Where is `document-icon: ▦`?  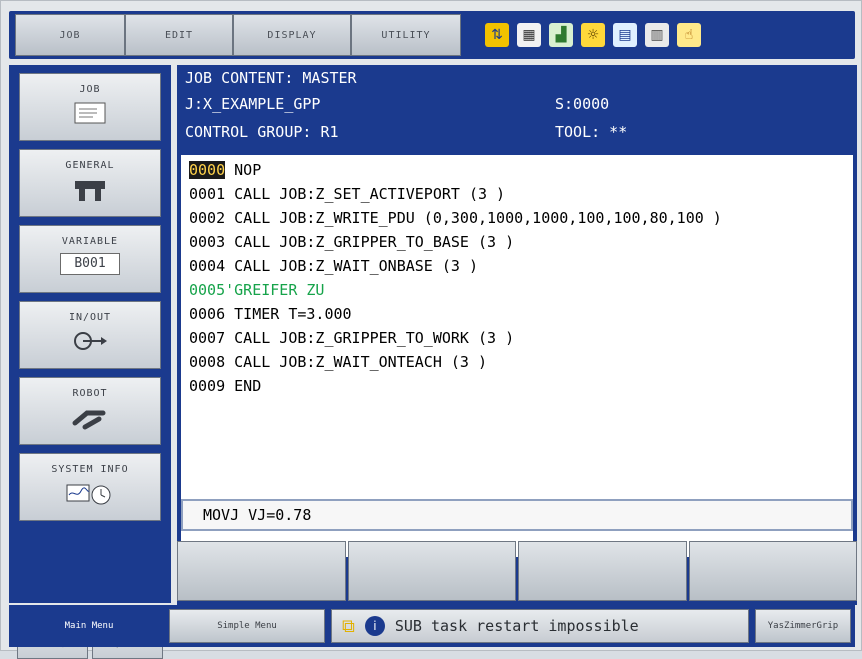 document-icon: ▦ is located at coordinates (529, 35).